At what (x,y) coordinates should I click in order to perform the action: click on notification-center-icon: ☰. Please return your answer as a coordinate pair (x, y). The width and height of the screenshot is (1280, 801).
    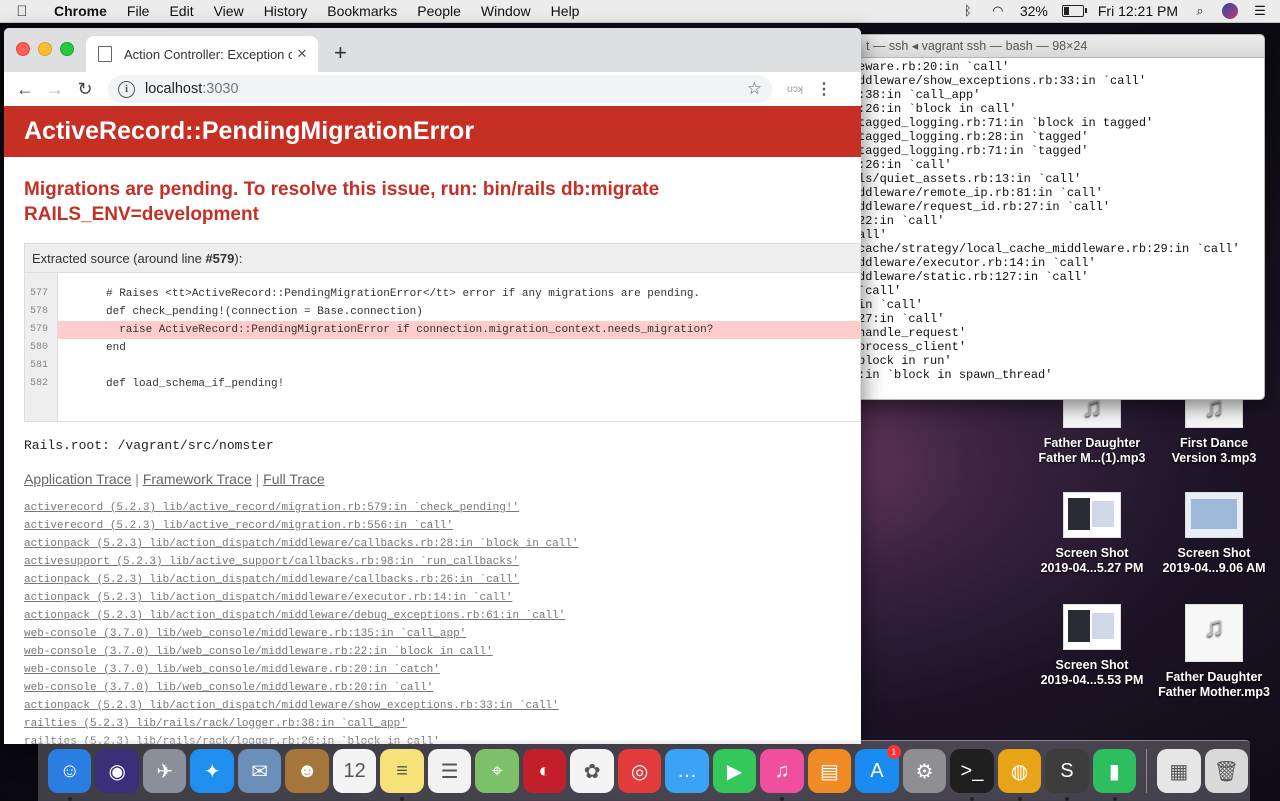
    Looking at the image, I should click on (1260, 11).